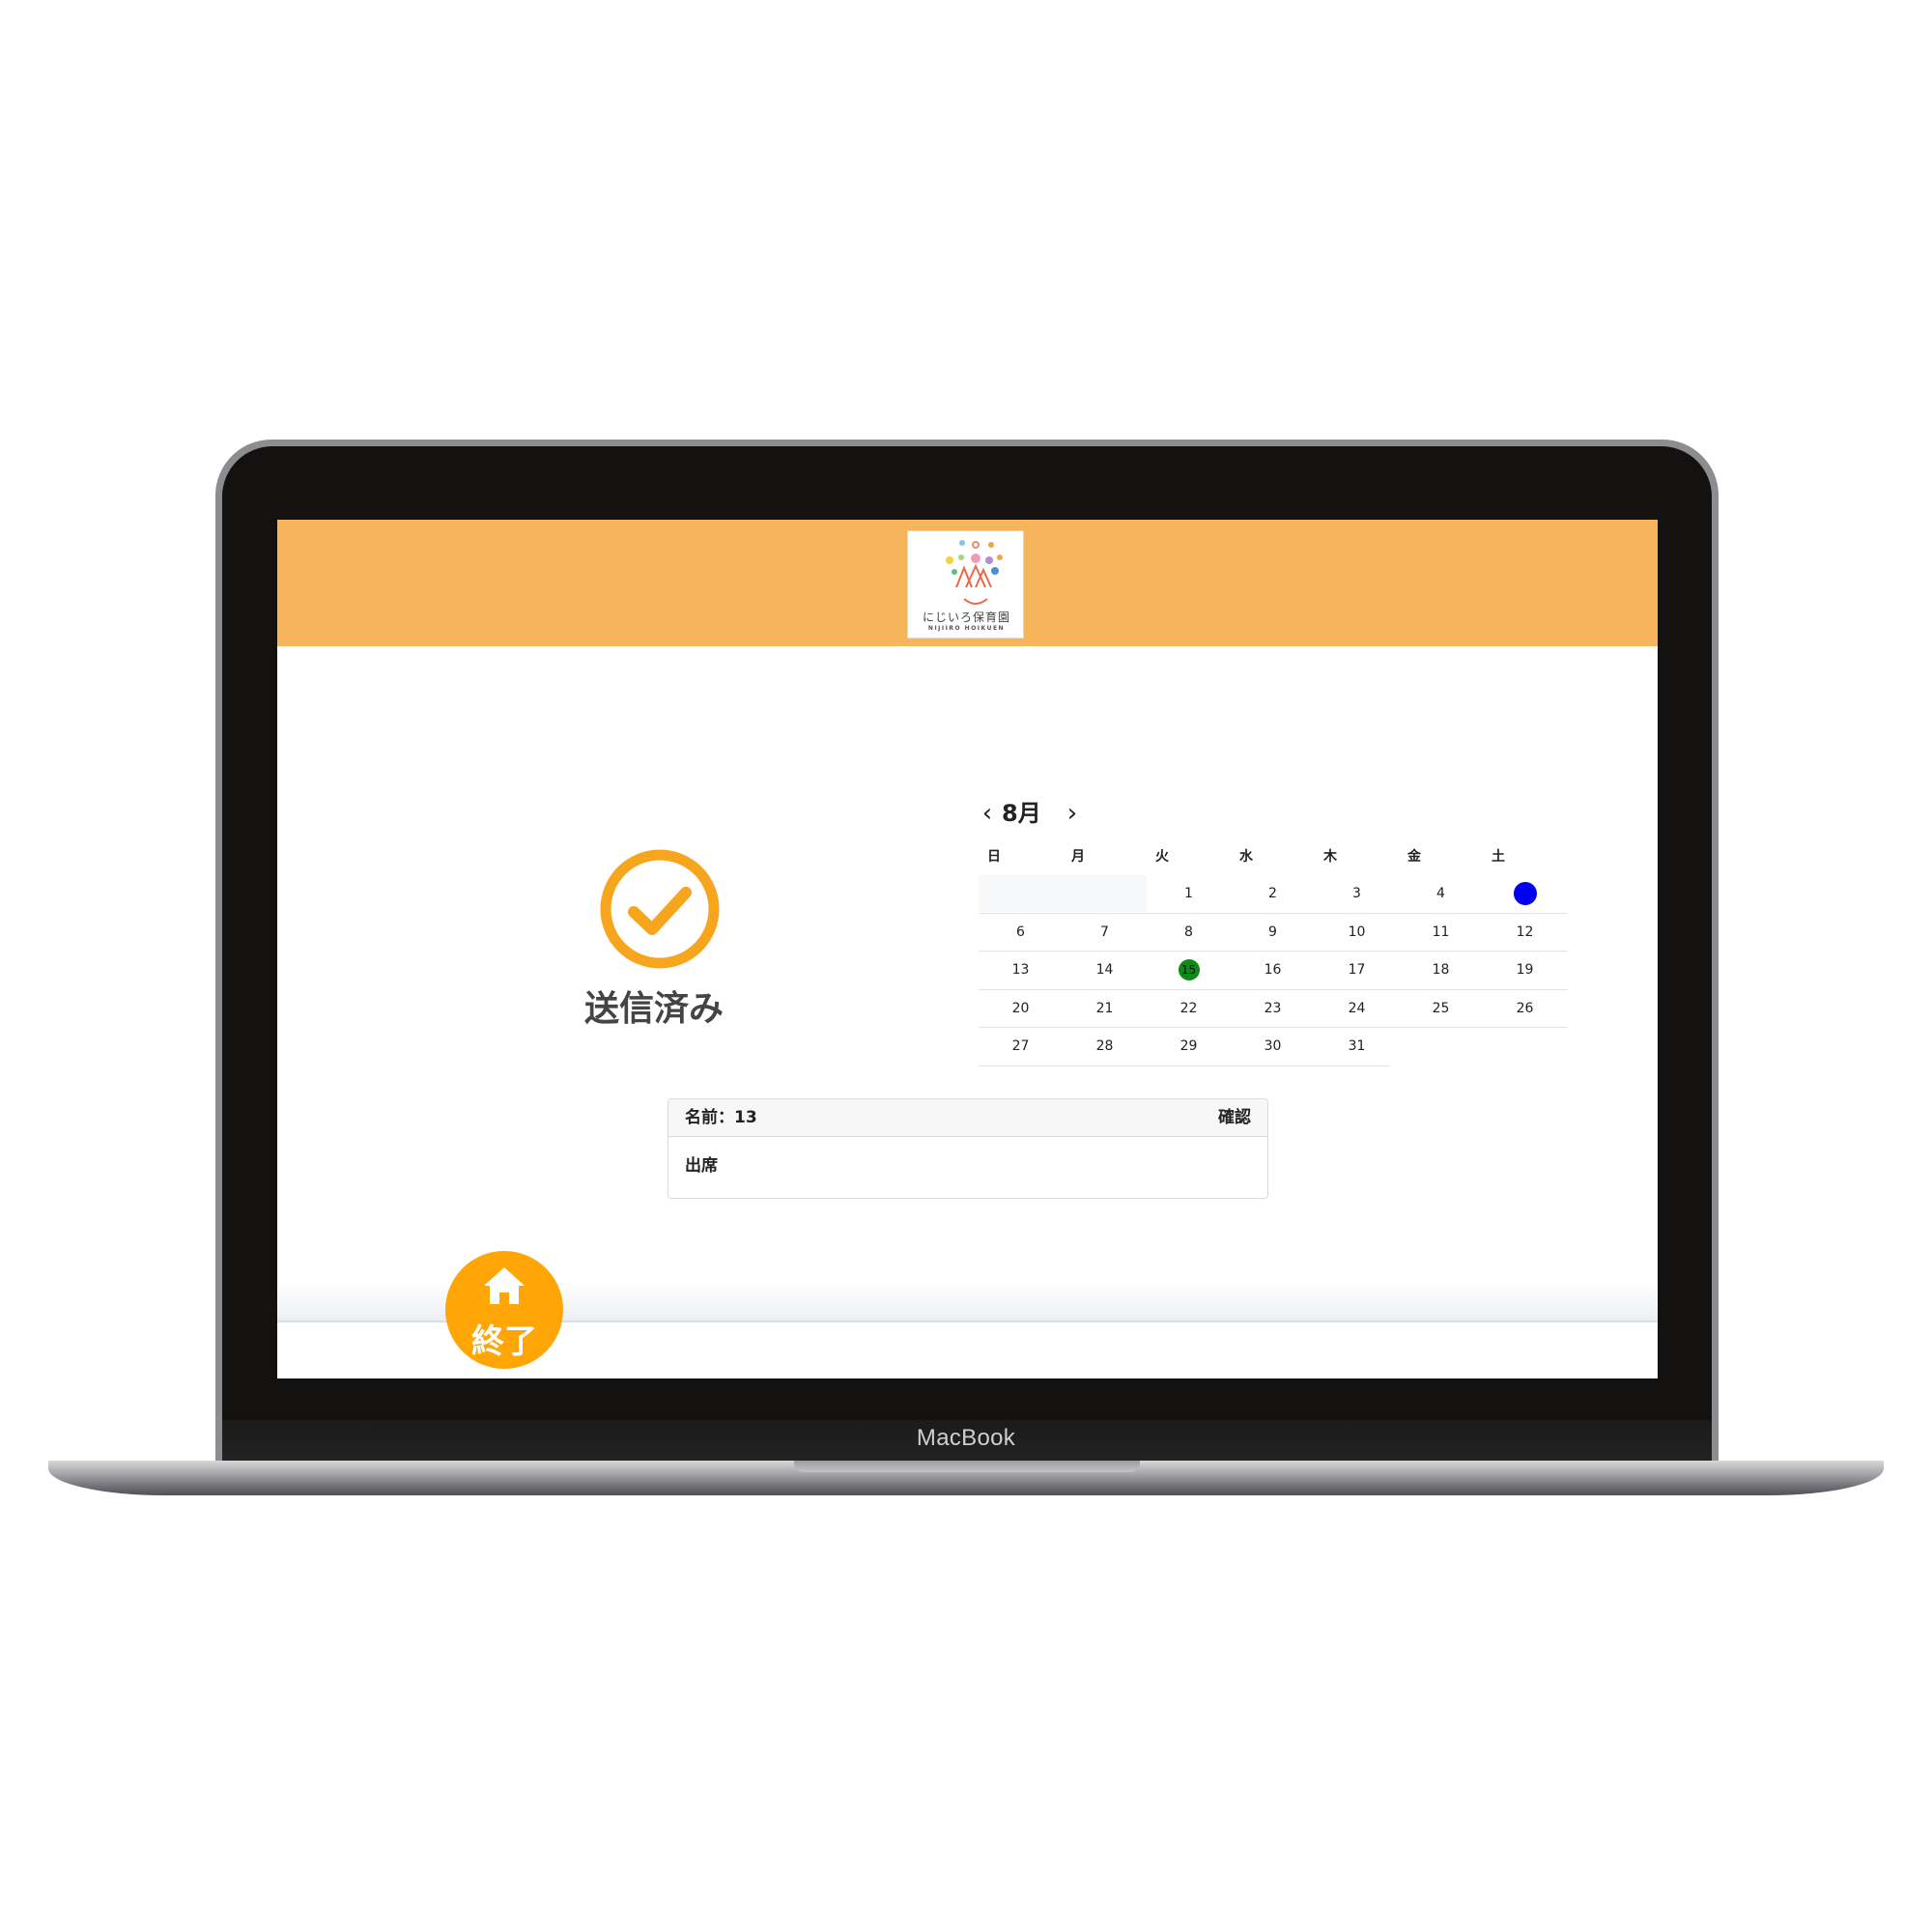 This screenshot has height=1932, width=1932. I want to click on calendar-day-number: 2, so click(1272, 893).